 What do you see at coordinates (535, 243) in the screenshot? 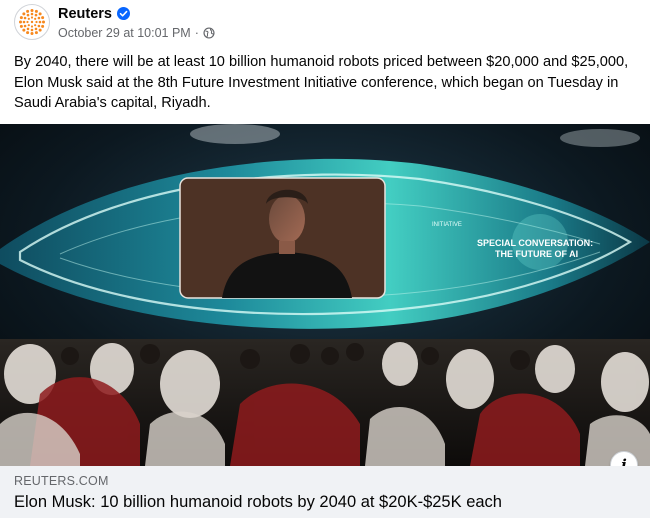
I see `screen-text-line1: SPECIAL CONVERSATION:` at bounding box center [535, 243].